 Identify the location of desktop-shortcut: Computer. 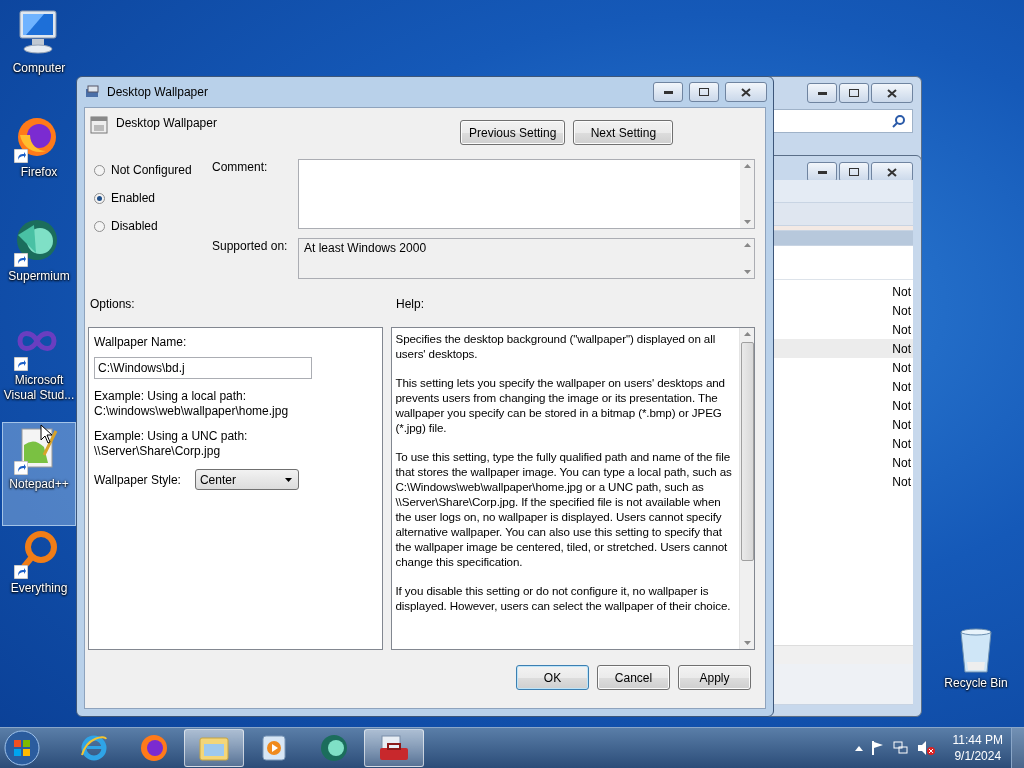
(39, 58).